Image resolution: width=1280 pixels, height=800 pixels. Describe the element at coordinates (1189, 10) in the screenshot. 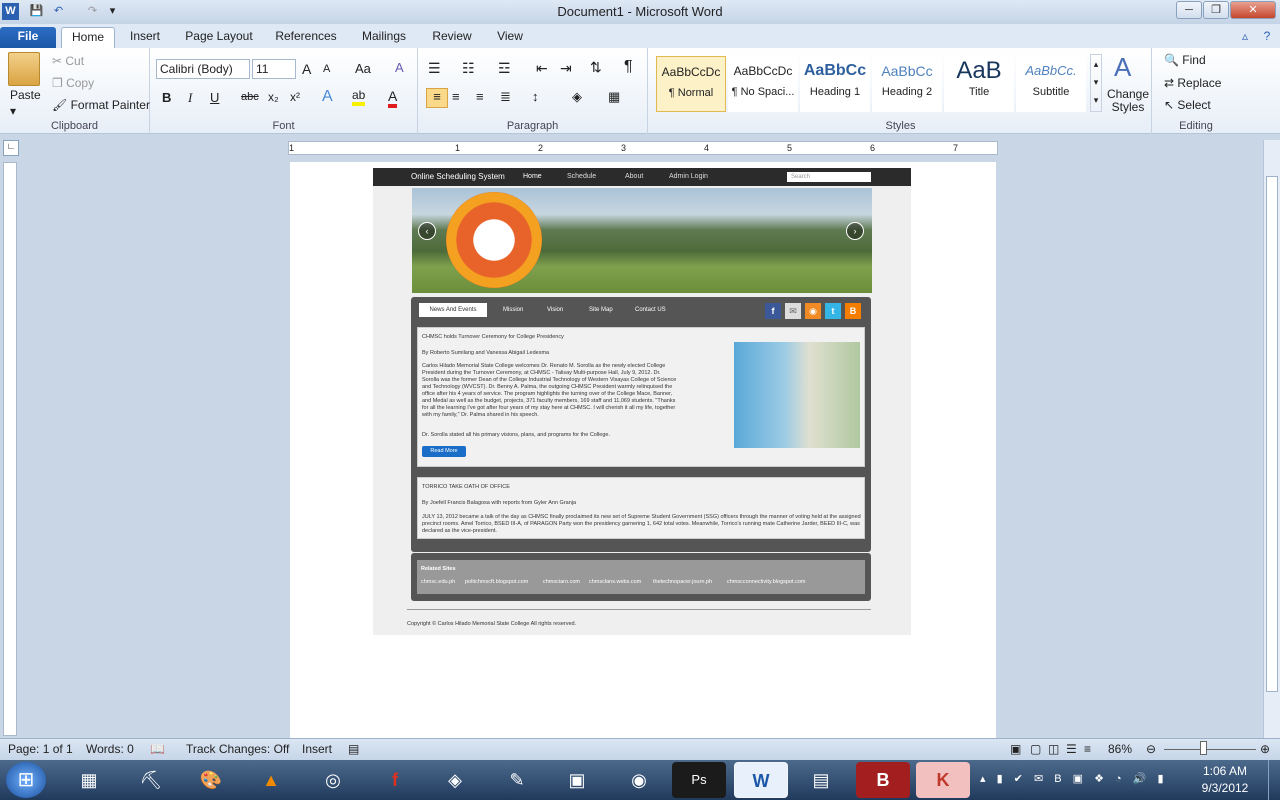

I see `minimize-button: ─` at that location.